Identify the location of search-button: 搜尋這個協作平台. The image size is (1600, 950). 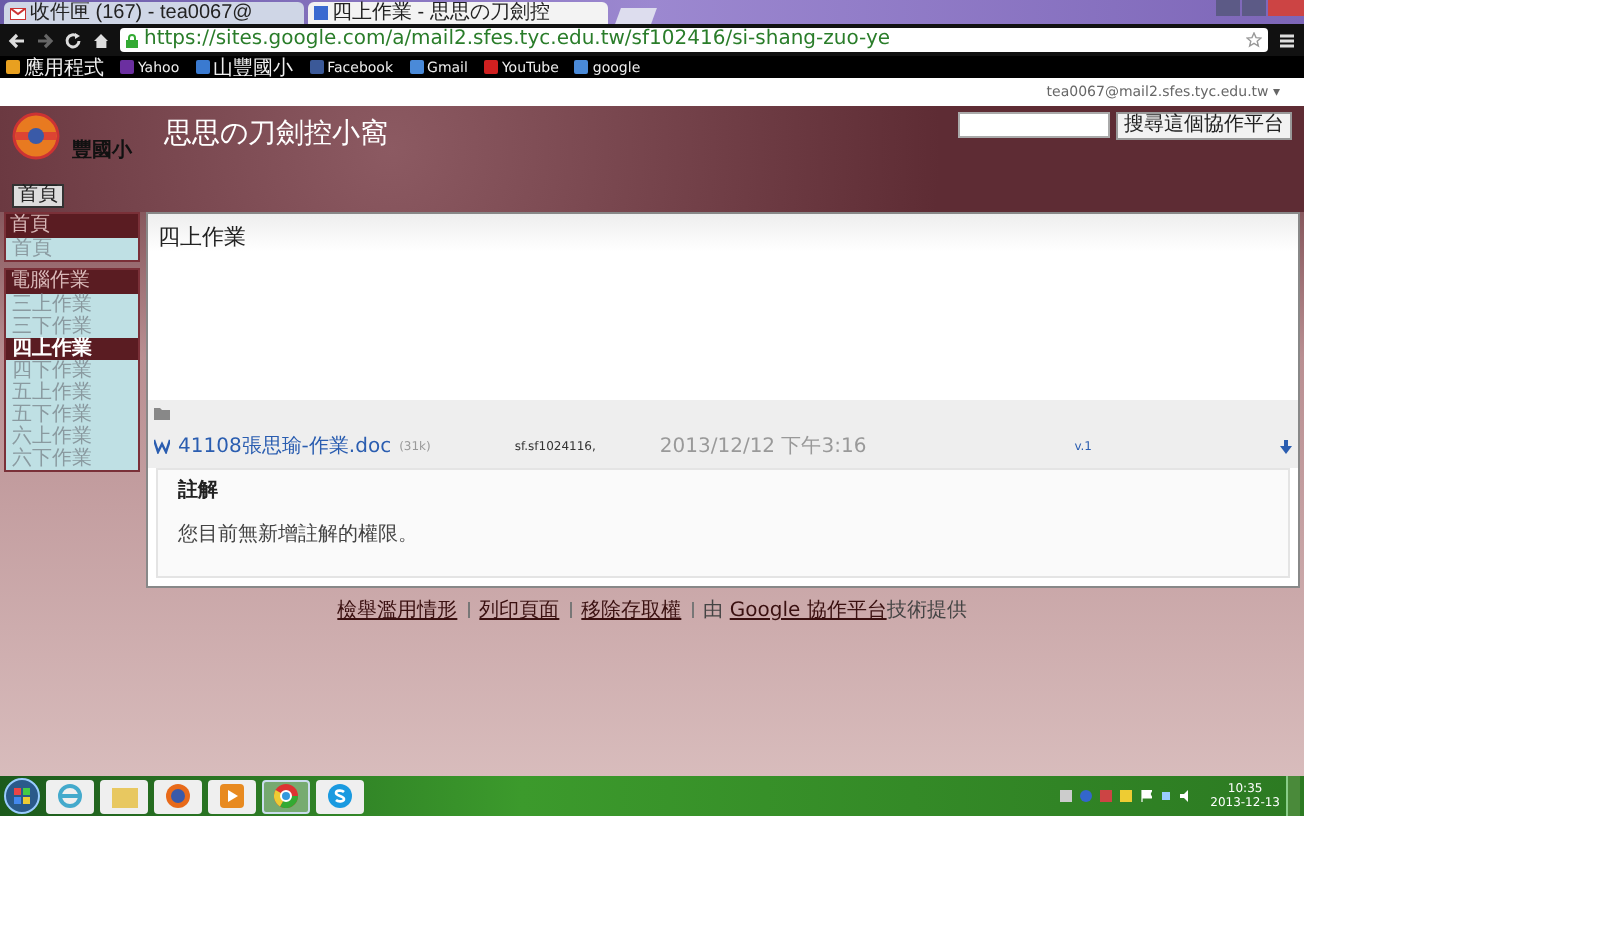
(1204, 126).